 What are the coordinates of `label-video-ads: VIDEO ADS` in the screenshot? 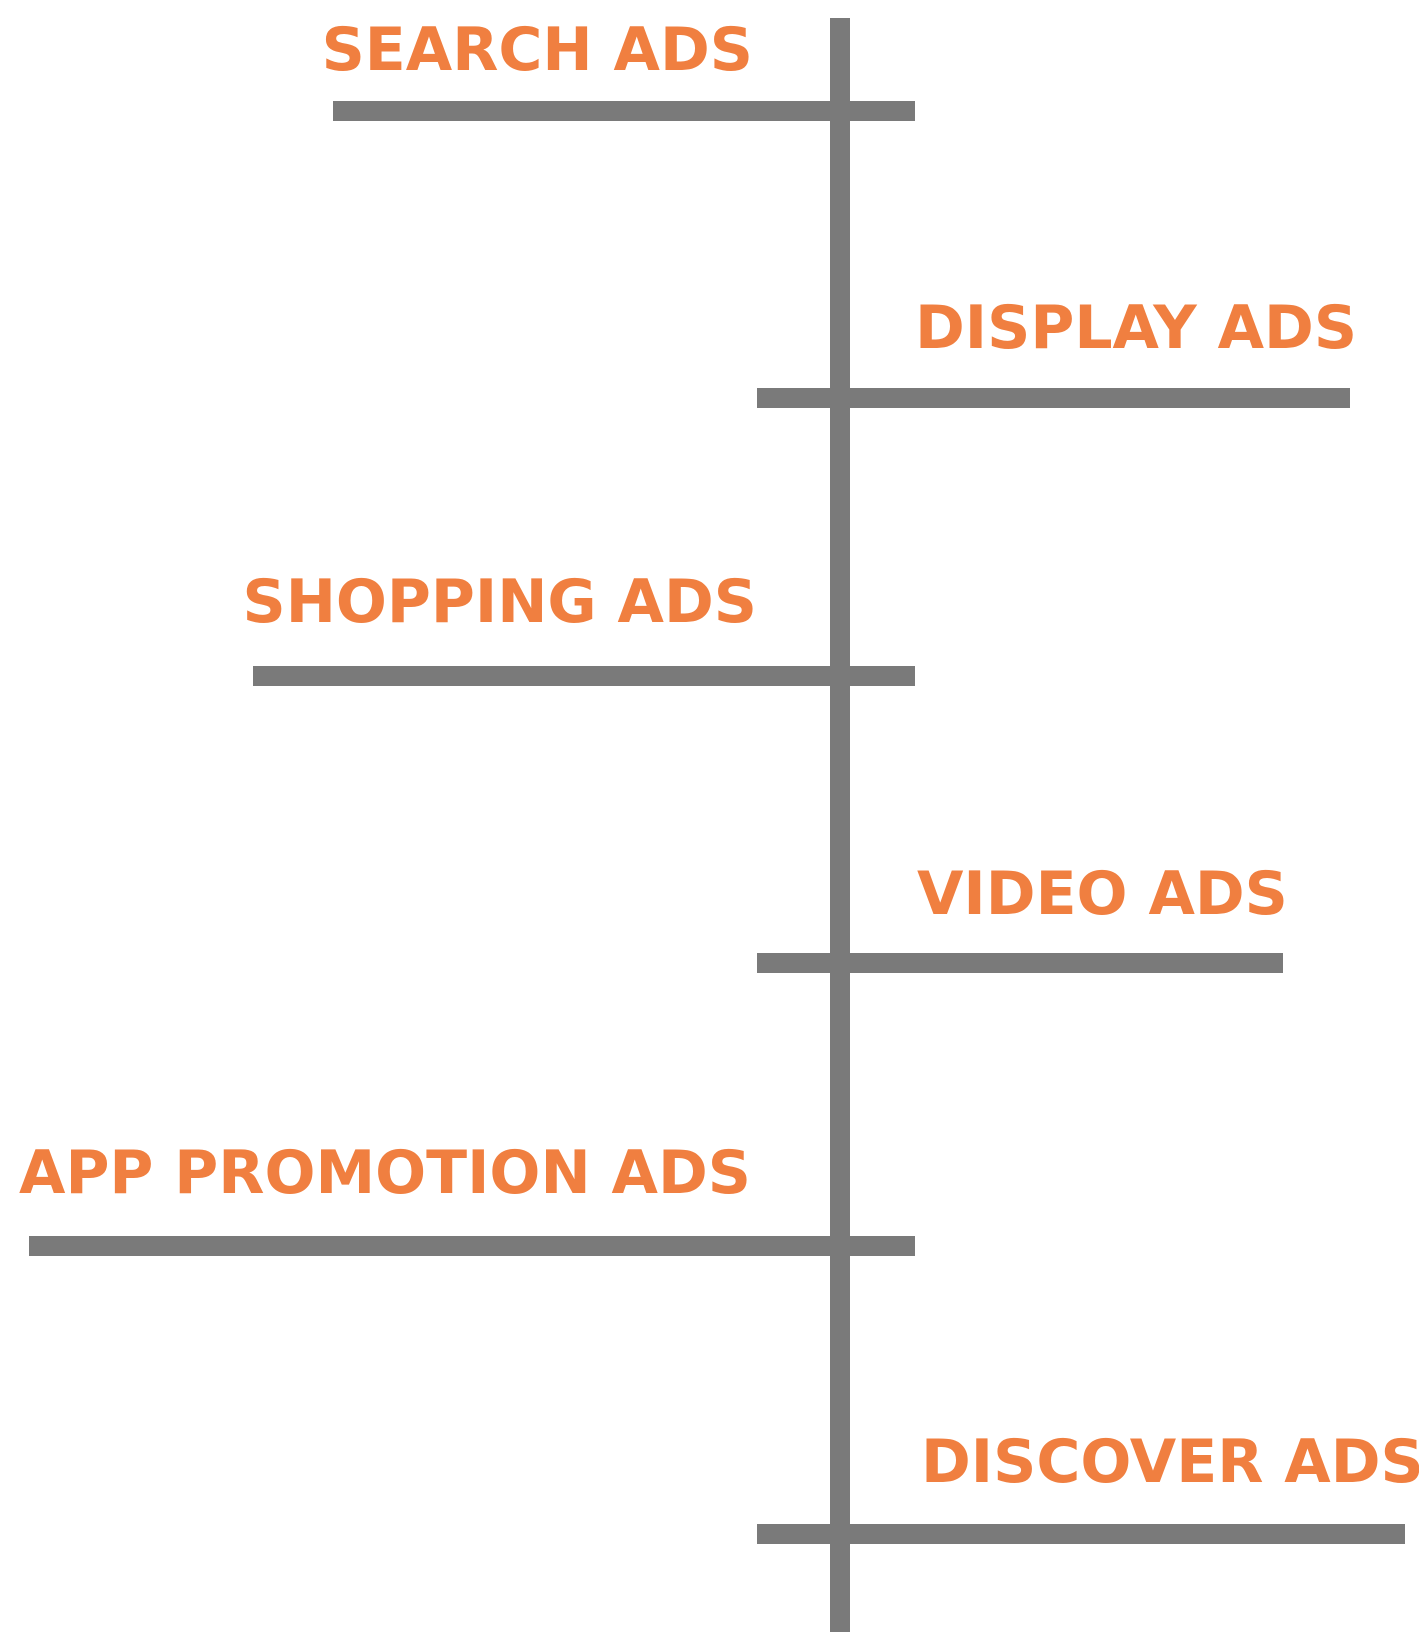 It's located at (1102, 894).